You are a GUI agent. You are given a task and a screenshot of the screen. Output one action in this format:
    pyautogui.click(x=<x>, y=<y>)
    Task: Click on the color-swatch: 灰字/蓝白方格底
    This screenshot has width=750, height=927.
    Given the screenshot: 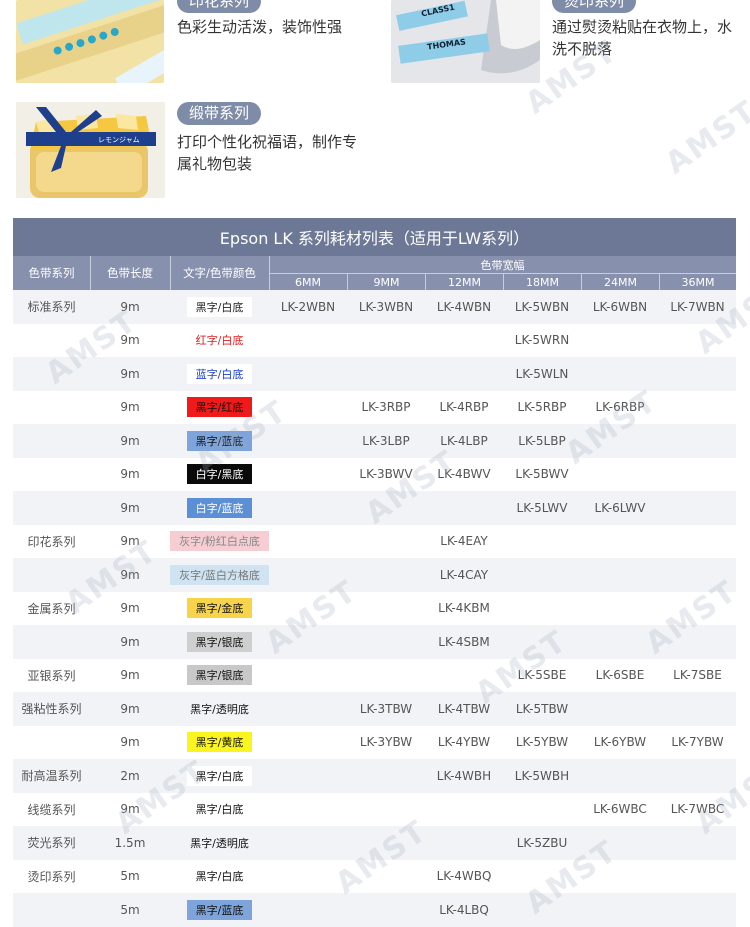 What is the action you would take?
    pyautogui.click(x=219, y=574)
    